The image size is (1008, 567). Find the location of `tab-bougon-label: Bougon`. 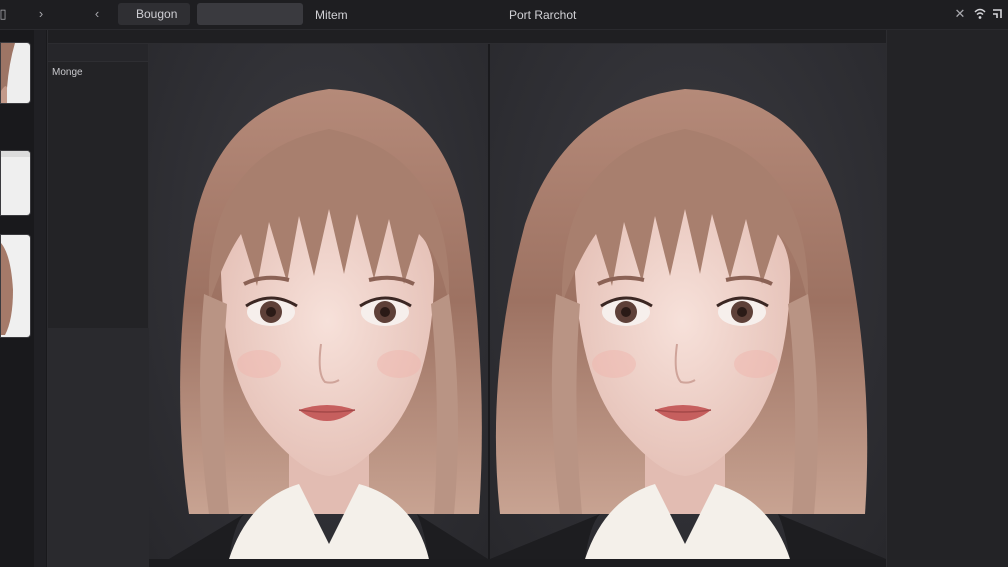

tab-bougon-label: Bougon is located at coordinates (157, 14).